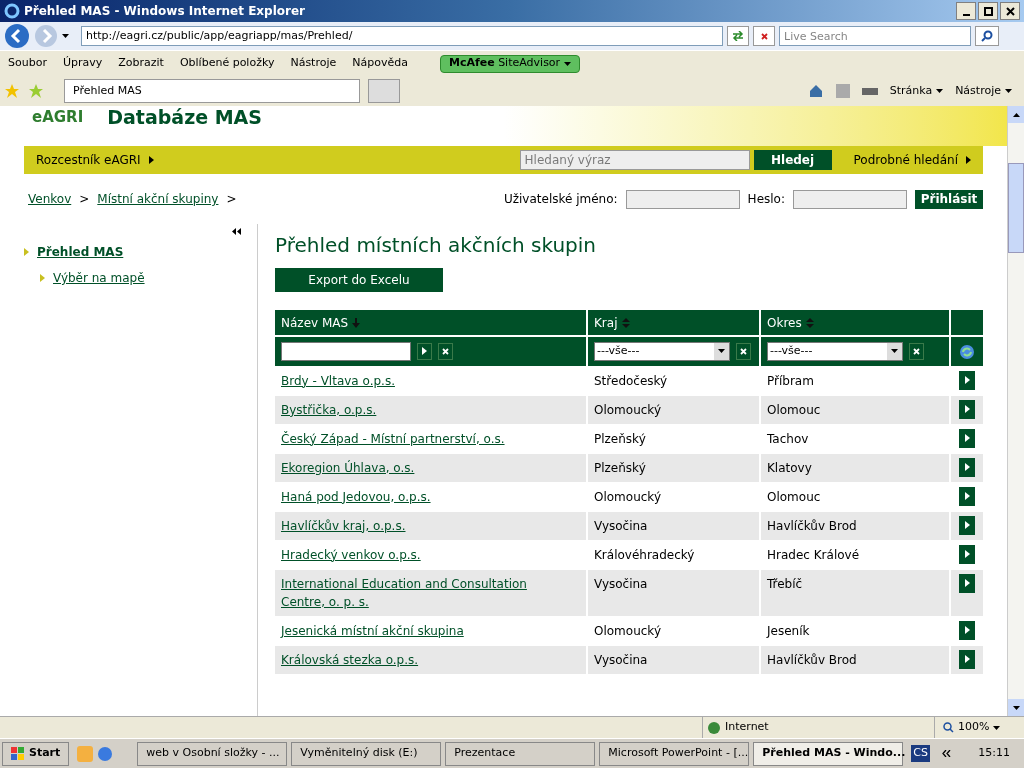 This screenshot has height=768, width=1024. Describe the element at coordinates (682, 199) in the screenshot. I see `username-field` at that location.